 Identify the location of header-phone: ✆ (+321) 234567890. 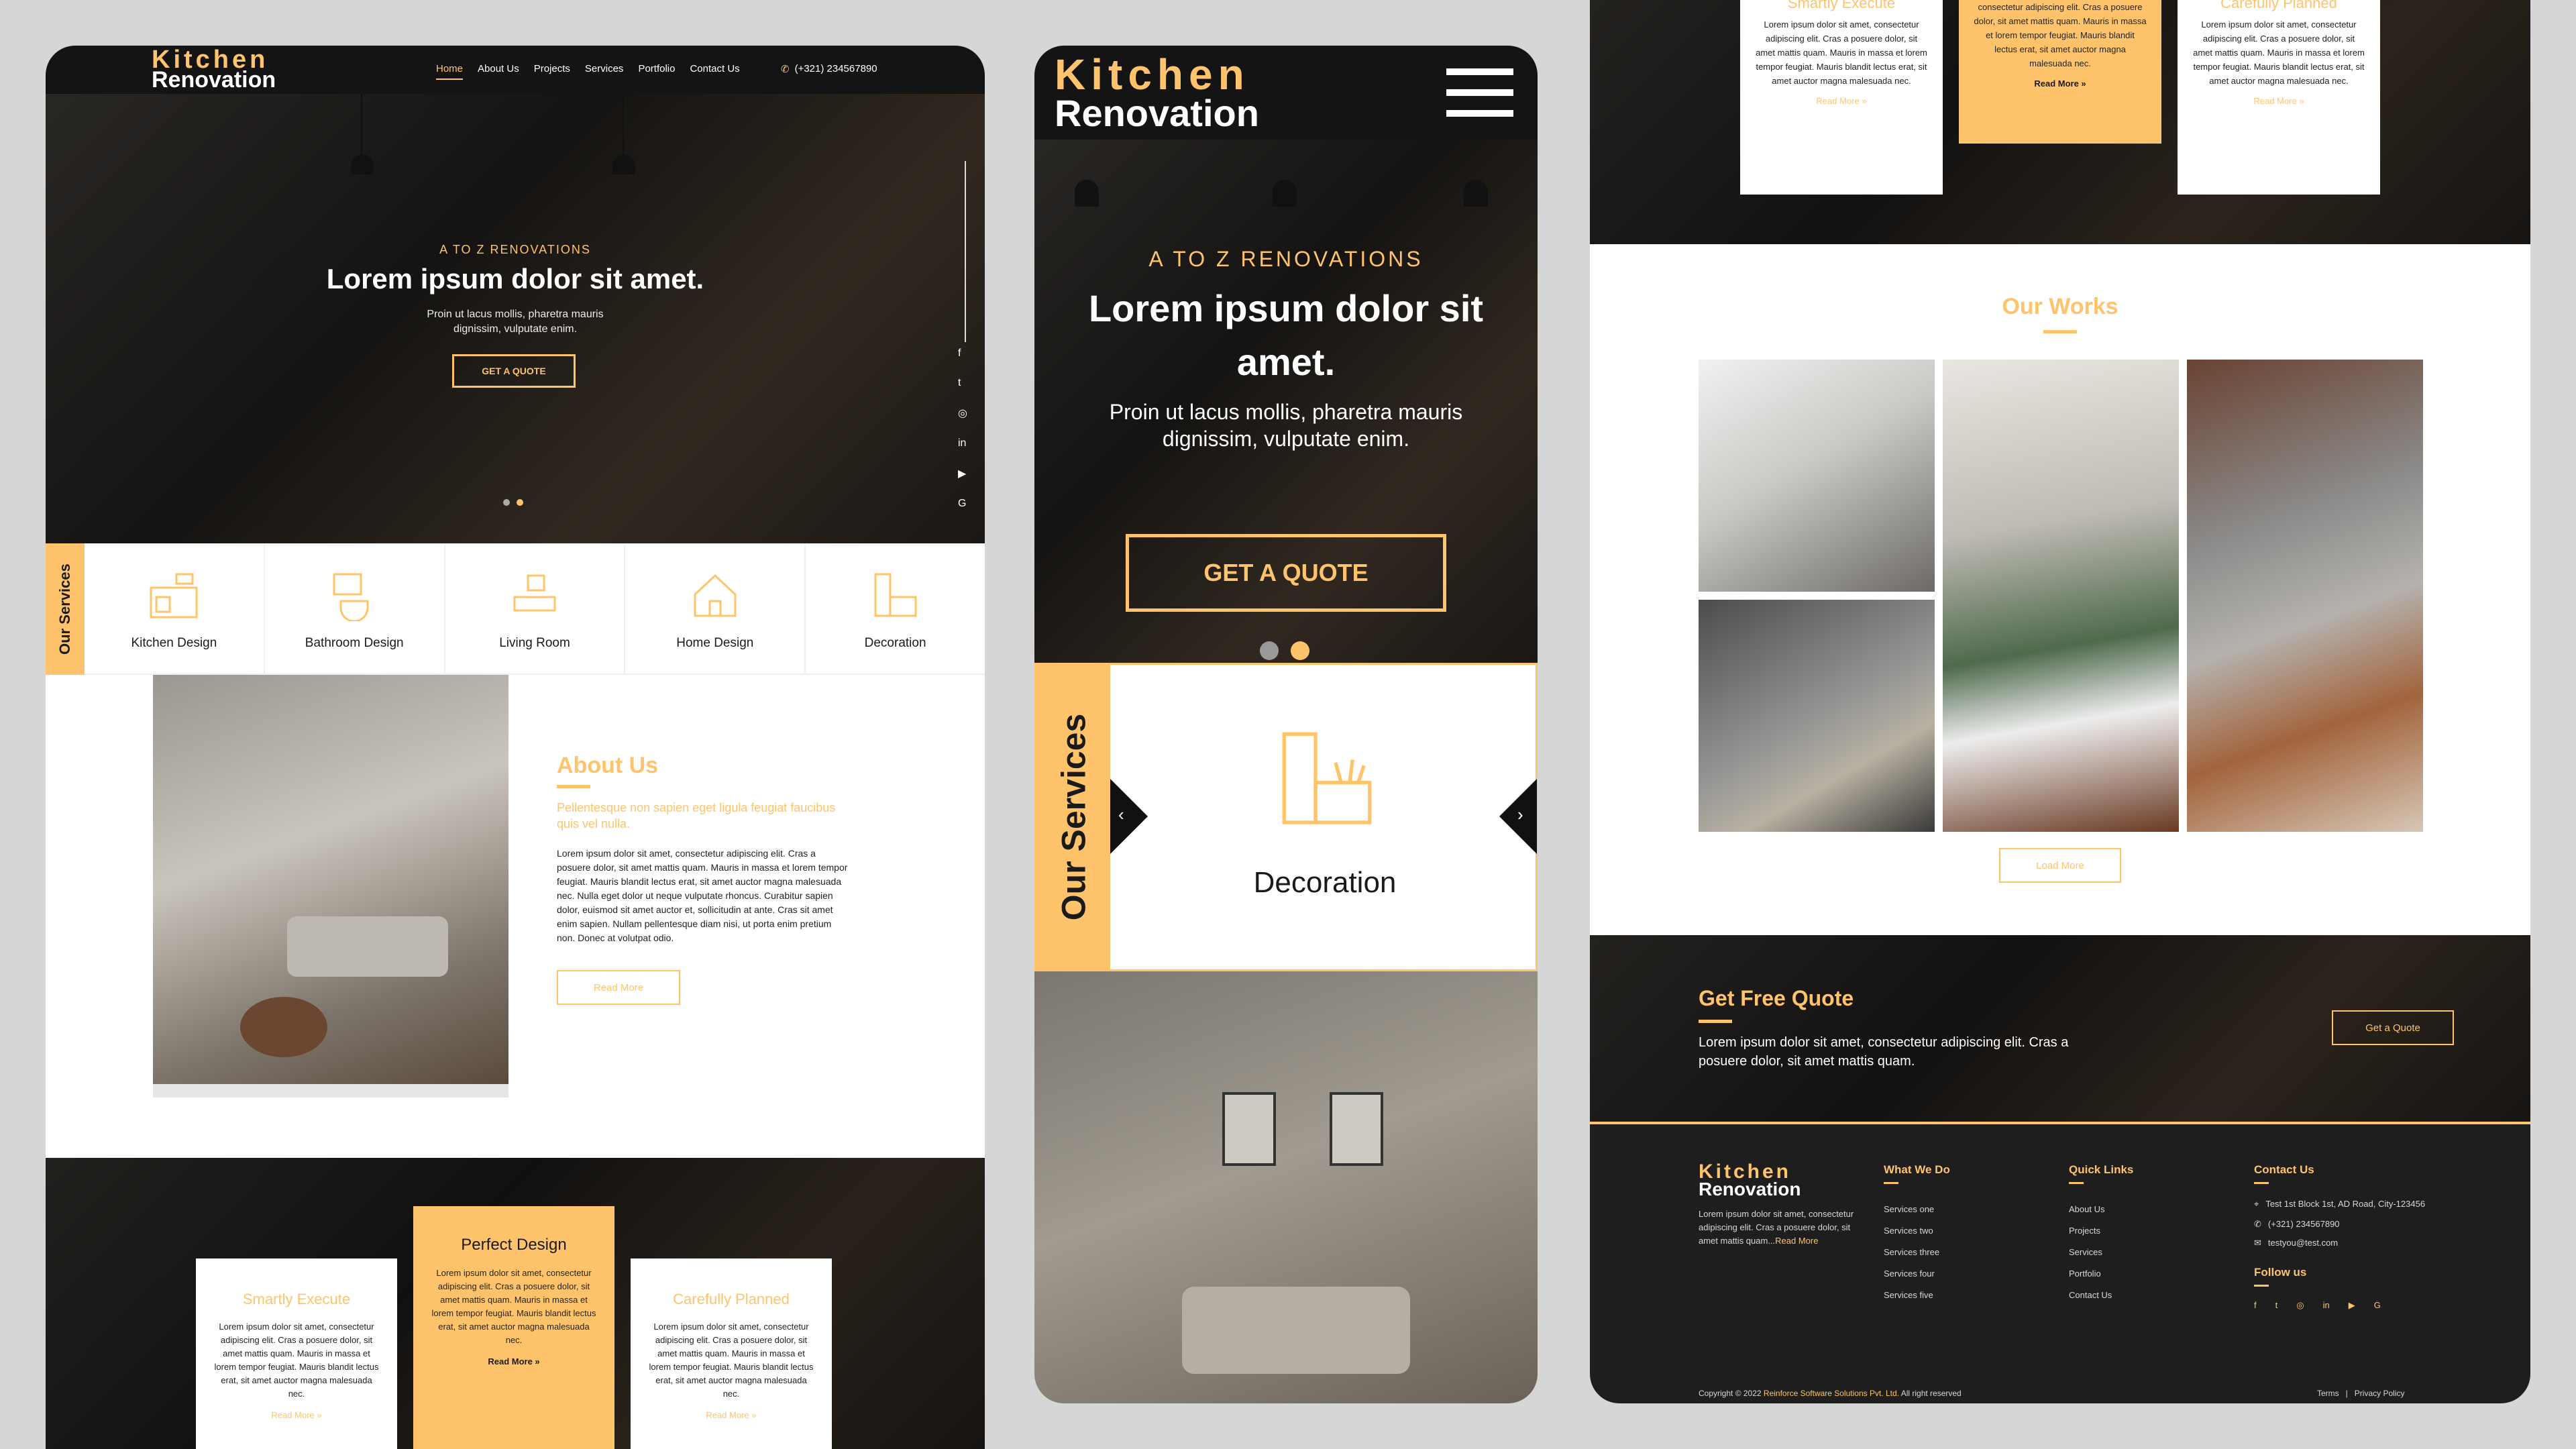
(829, 69).